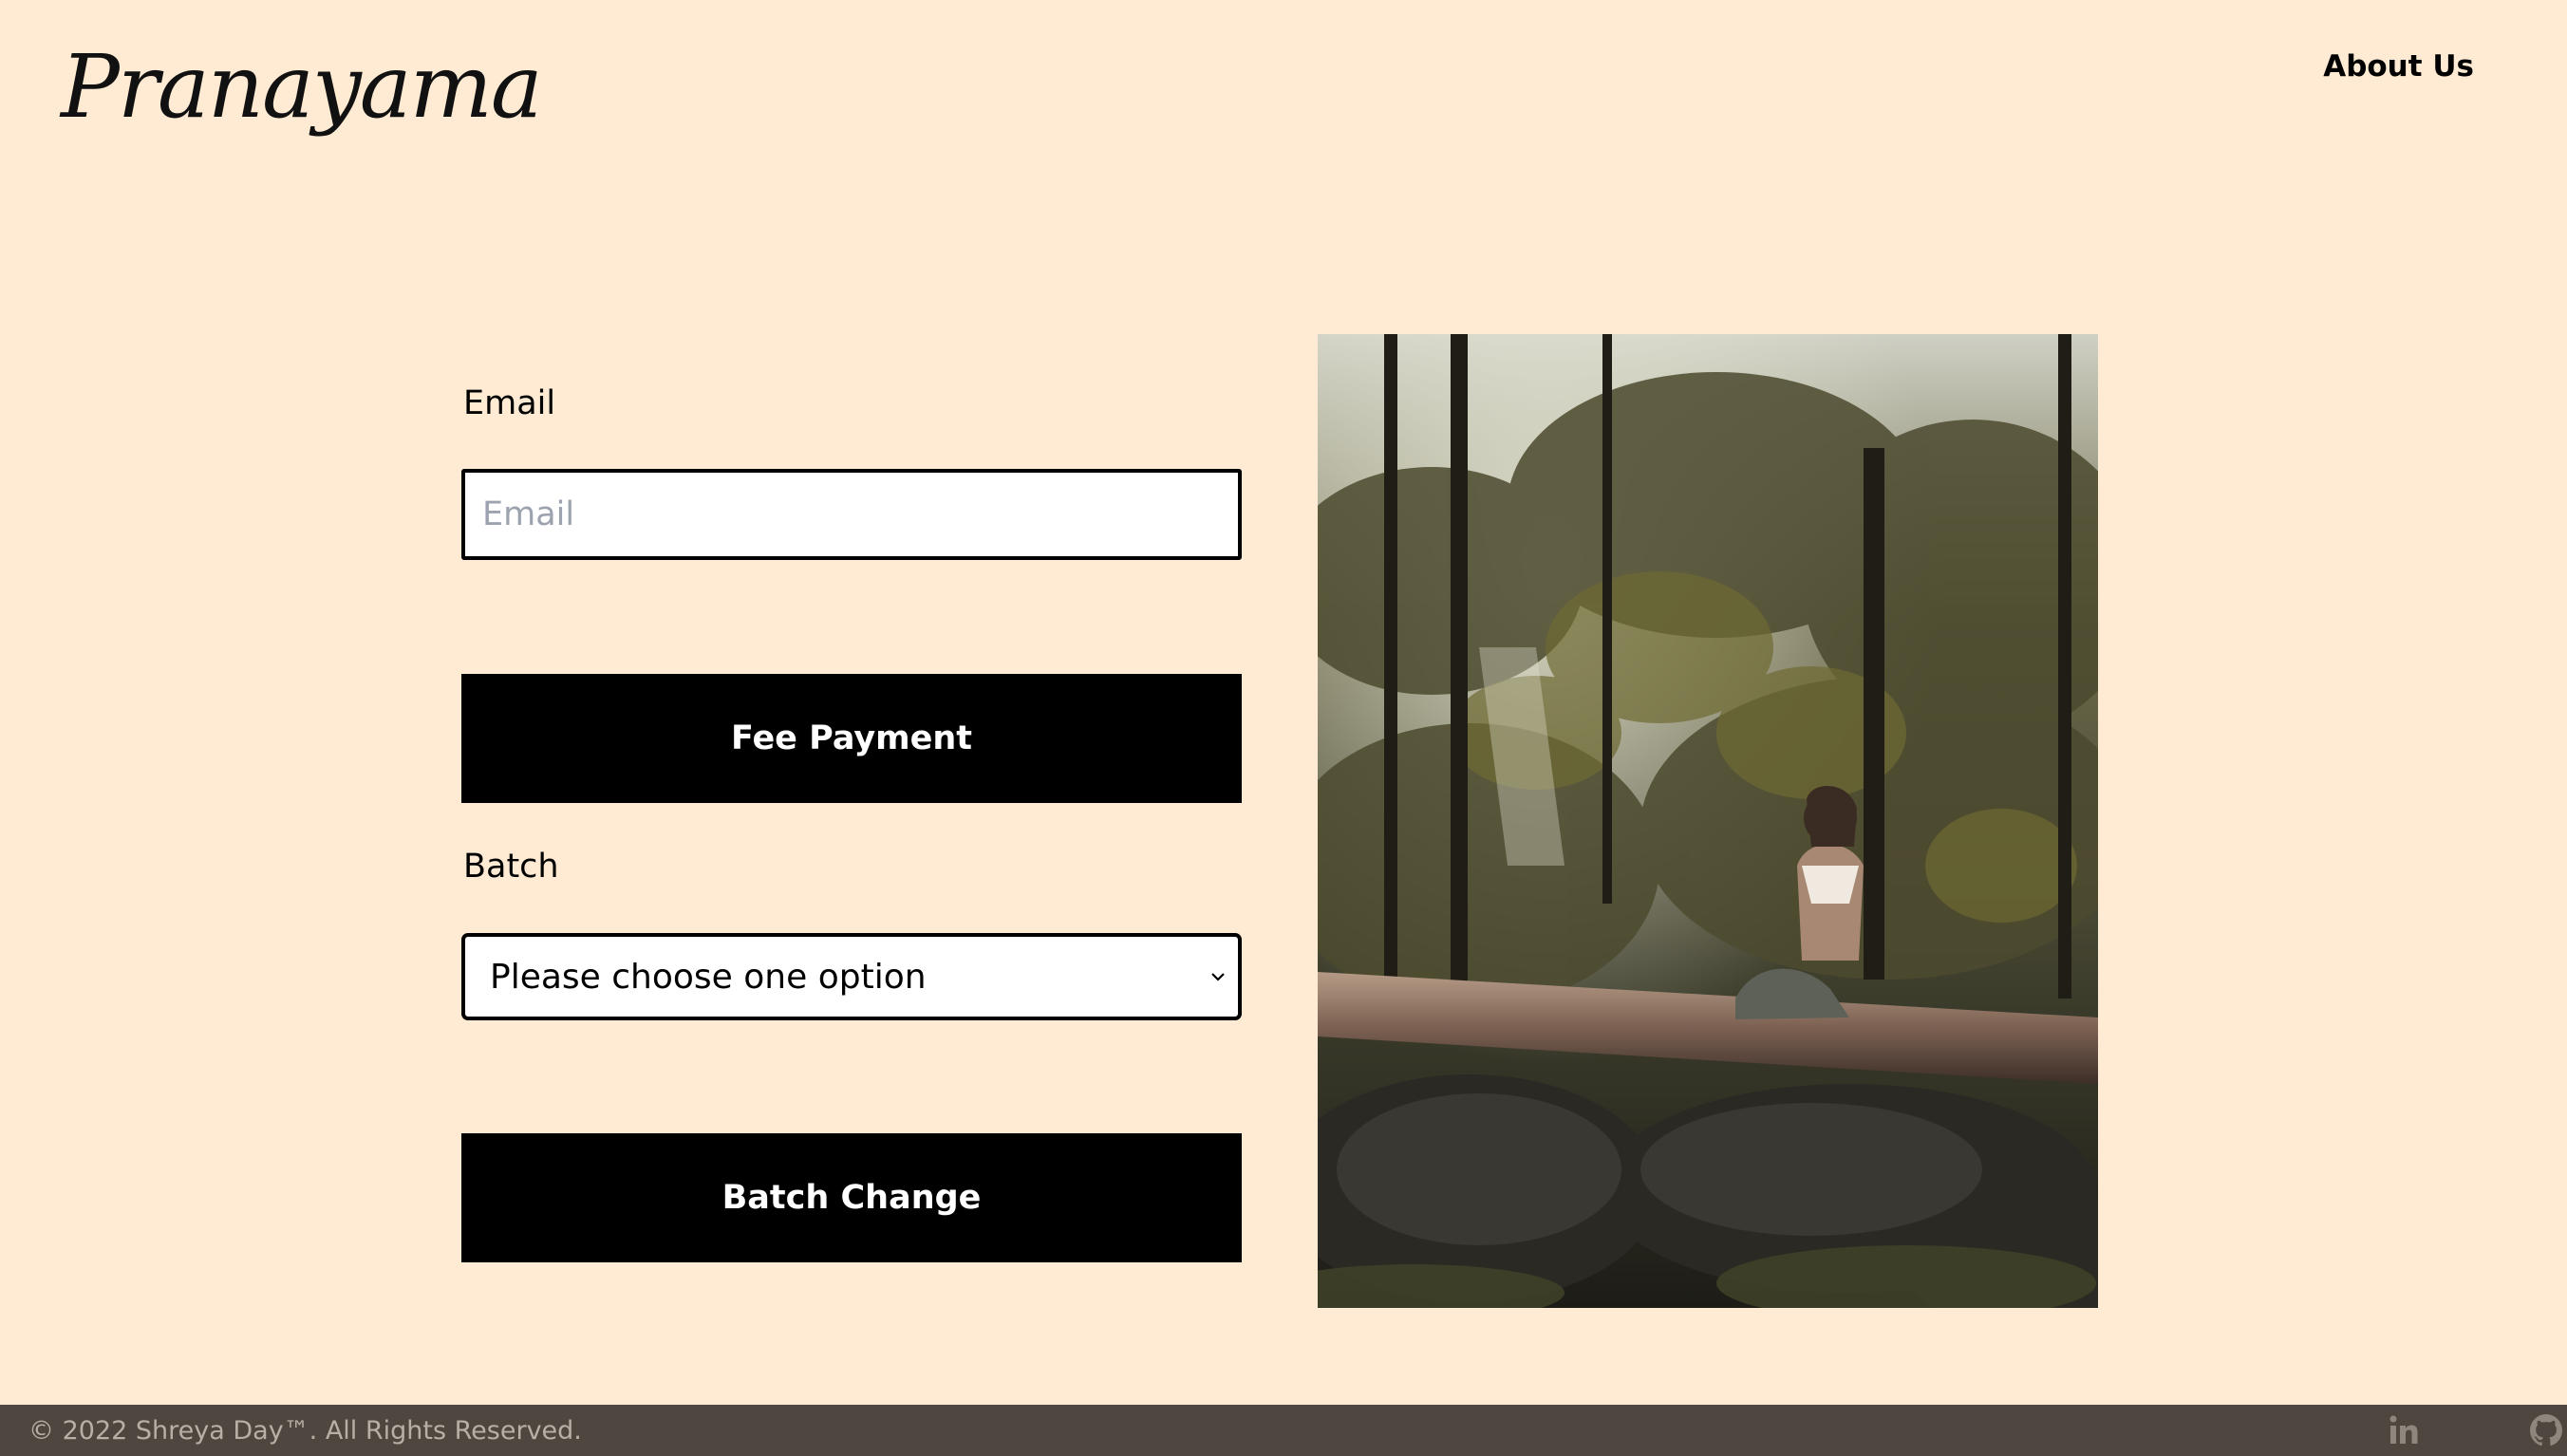 The height and width of the screenshot is (1456, 2567). What do you see at coordinates (851, 1197) in the screenshot?
I see `batch-change-button: Batch Change` at bounding box center [851, 1197].